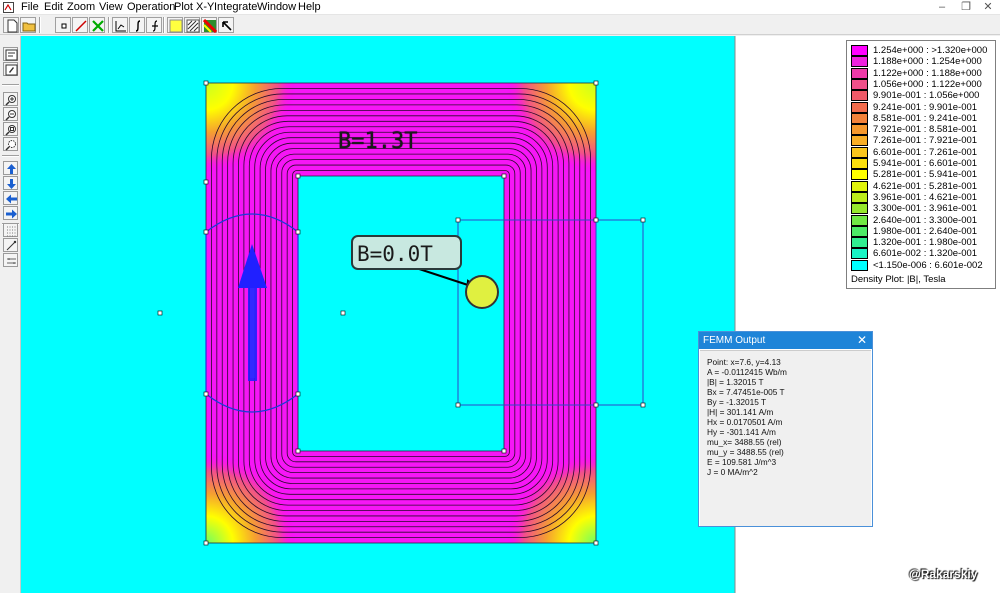 This screenshot has width=1000, height=593. Describe the element at coordinates (925, 163) in the screenshot. I see `legend-label: 5.941e-001 : 6.601e-001` at that location.